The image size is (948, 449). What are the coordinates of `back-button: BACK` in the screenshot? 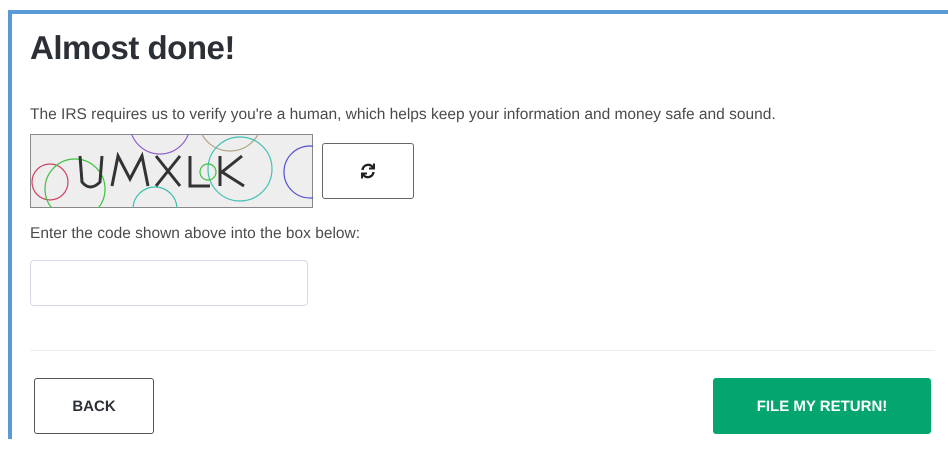 It's located at (94, 406).